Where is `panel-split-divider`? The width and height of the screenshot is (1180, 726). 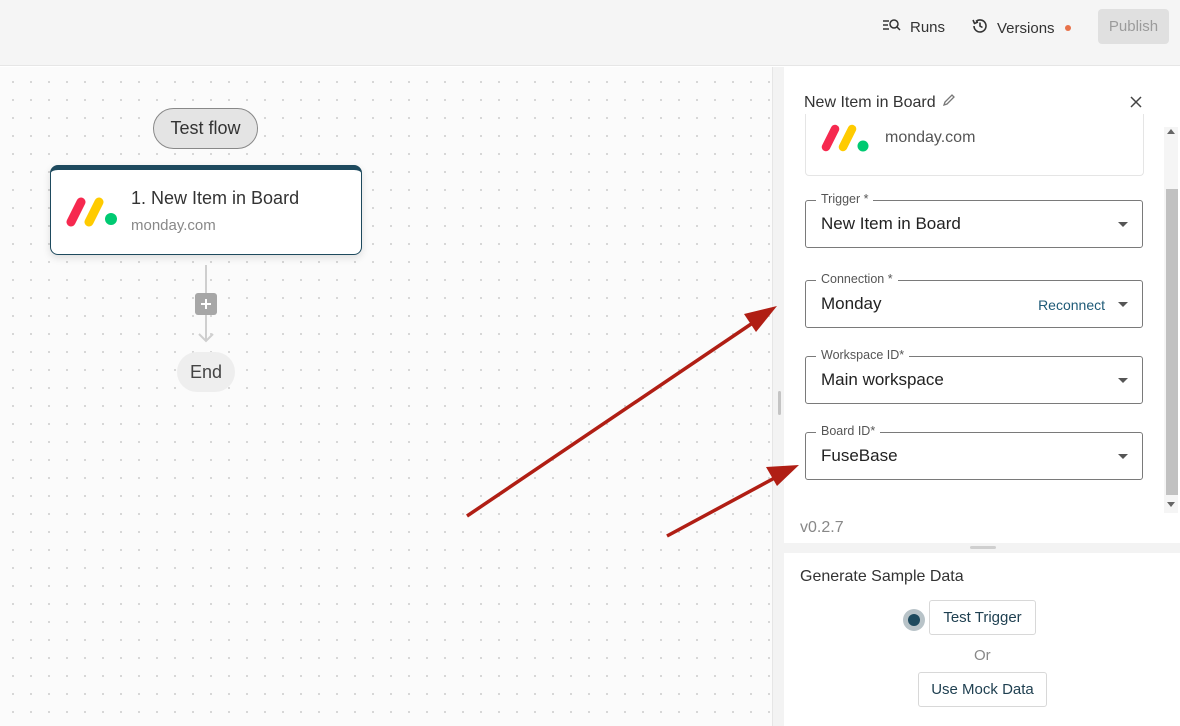
panel-split-divider is located at coordinates (982, 548).